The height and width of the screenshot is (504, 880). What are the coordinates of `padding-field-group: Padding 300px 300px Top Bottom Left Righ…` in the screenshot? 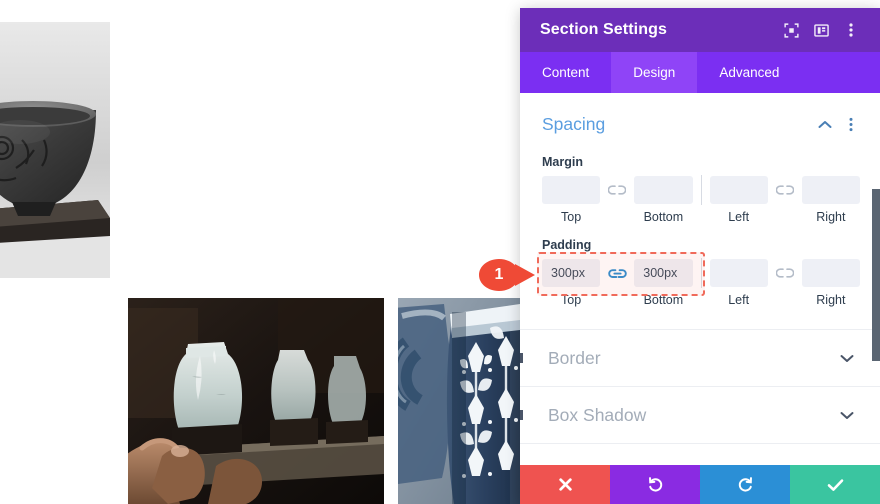 It's located at (700, 272).